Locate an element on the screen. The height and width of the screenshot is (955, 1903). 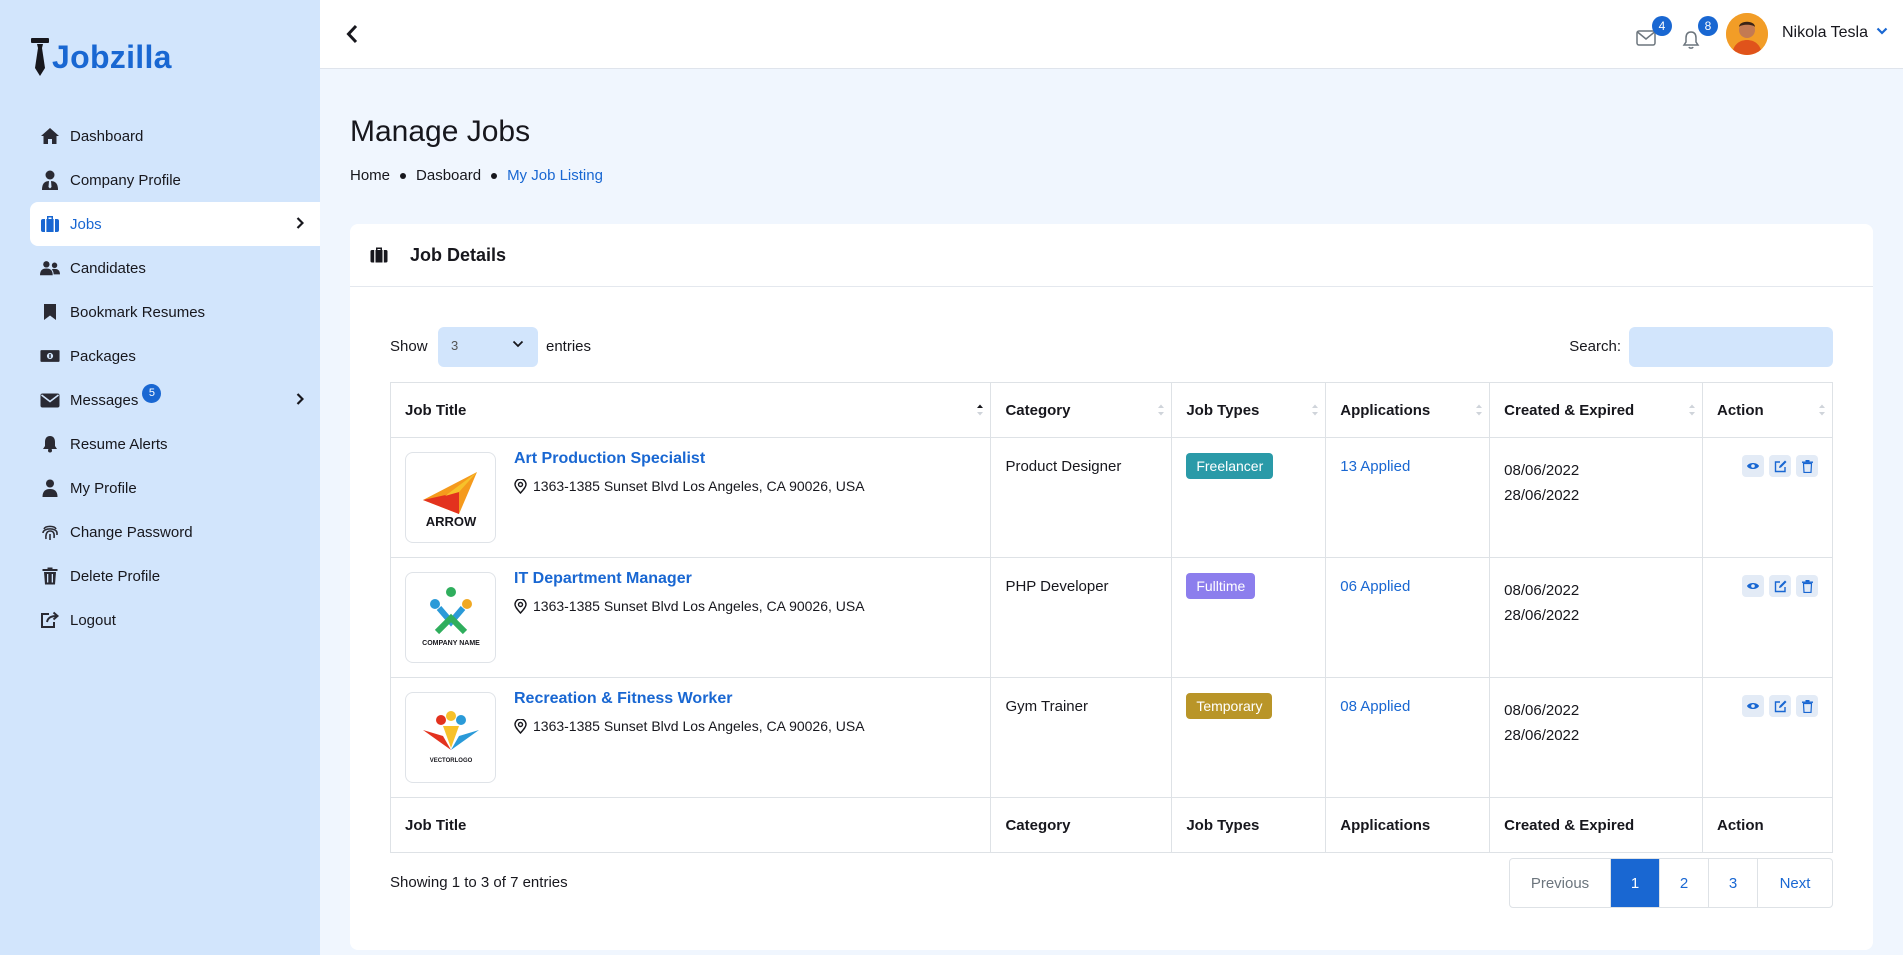
sidebar-item-candidates: Candidates is located at coordinates (175, 268).